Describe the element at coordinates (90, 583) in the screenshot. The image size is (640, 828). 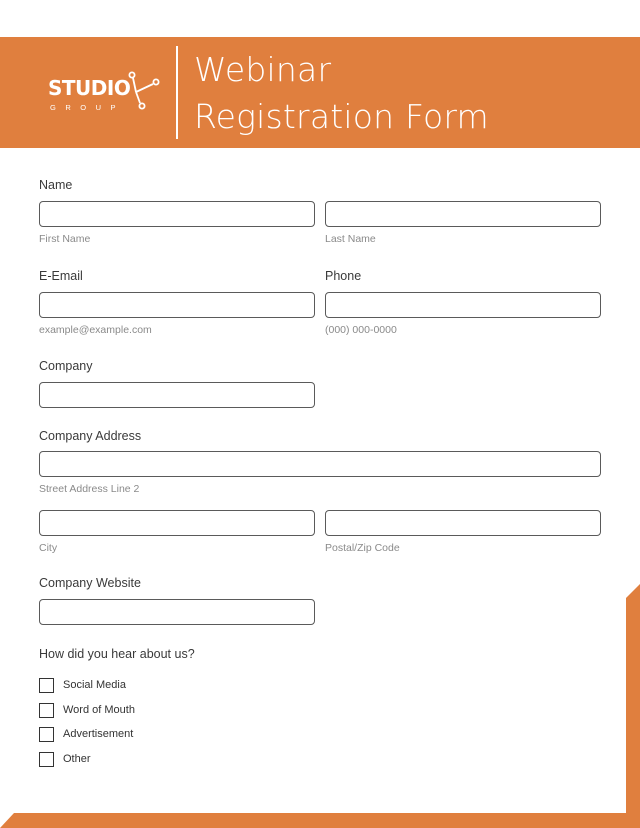
I see `company-website-label: Company Website` at that location.